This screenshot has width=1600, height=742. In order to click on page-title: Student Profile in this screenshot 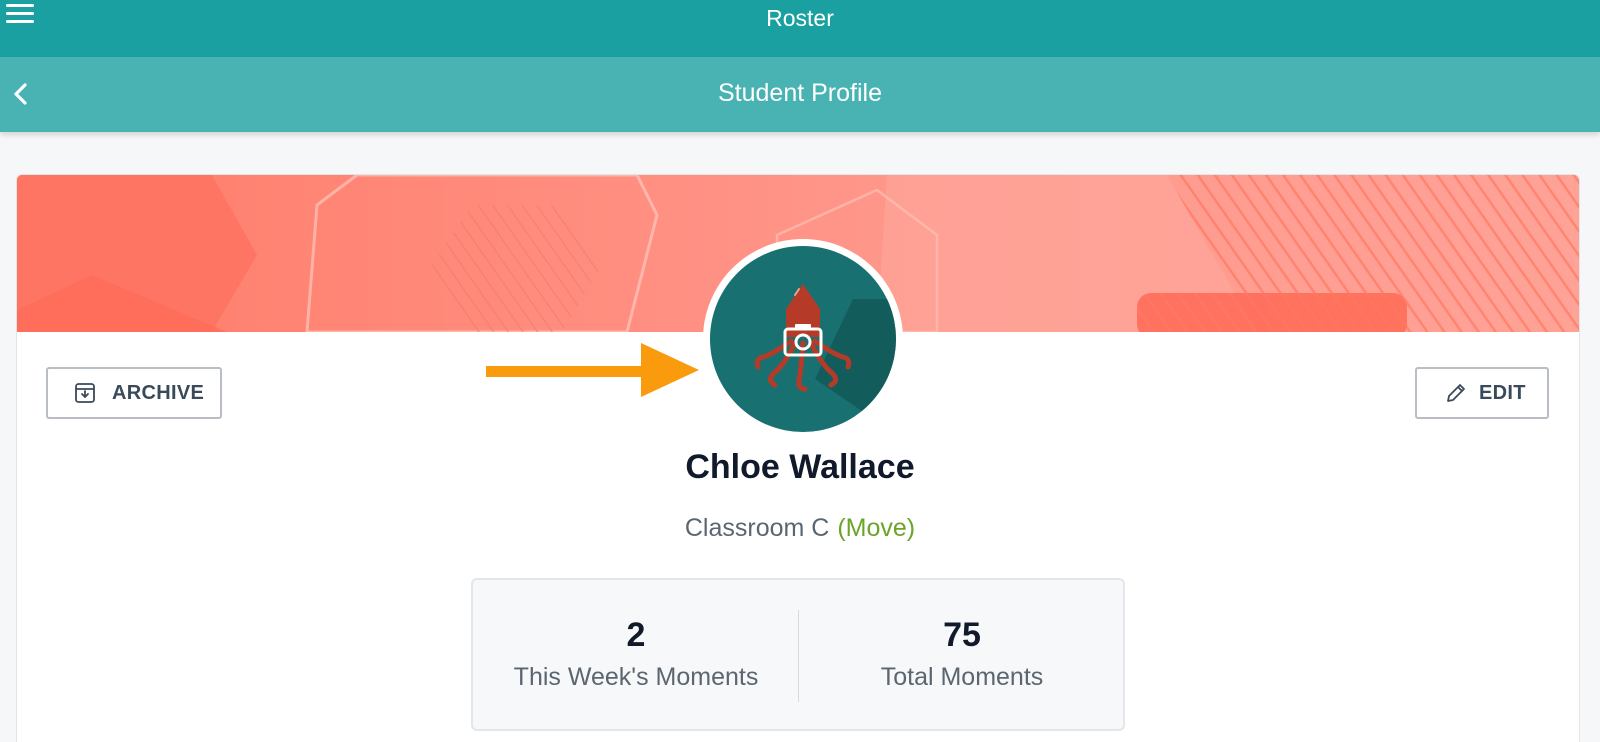, I will do `click(800, 93)`.